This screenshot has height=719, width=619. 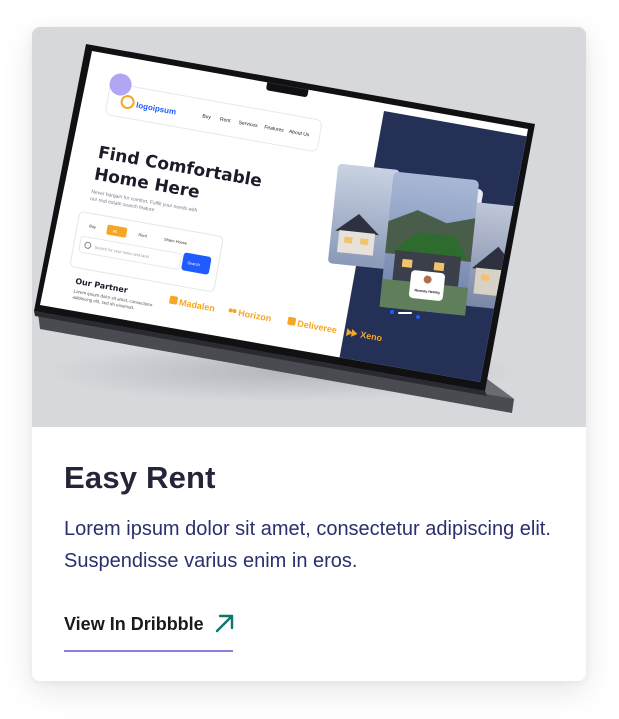 What do you see at coordinates (134, 624) in the screenshot?
I see `link-label: View In Dribbble` at bounding box center [134, 624].